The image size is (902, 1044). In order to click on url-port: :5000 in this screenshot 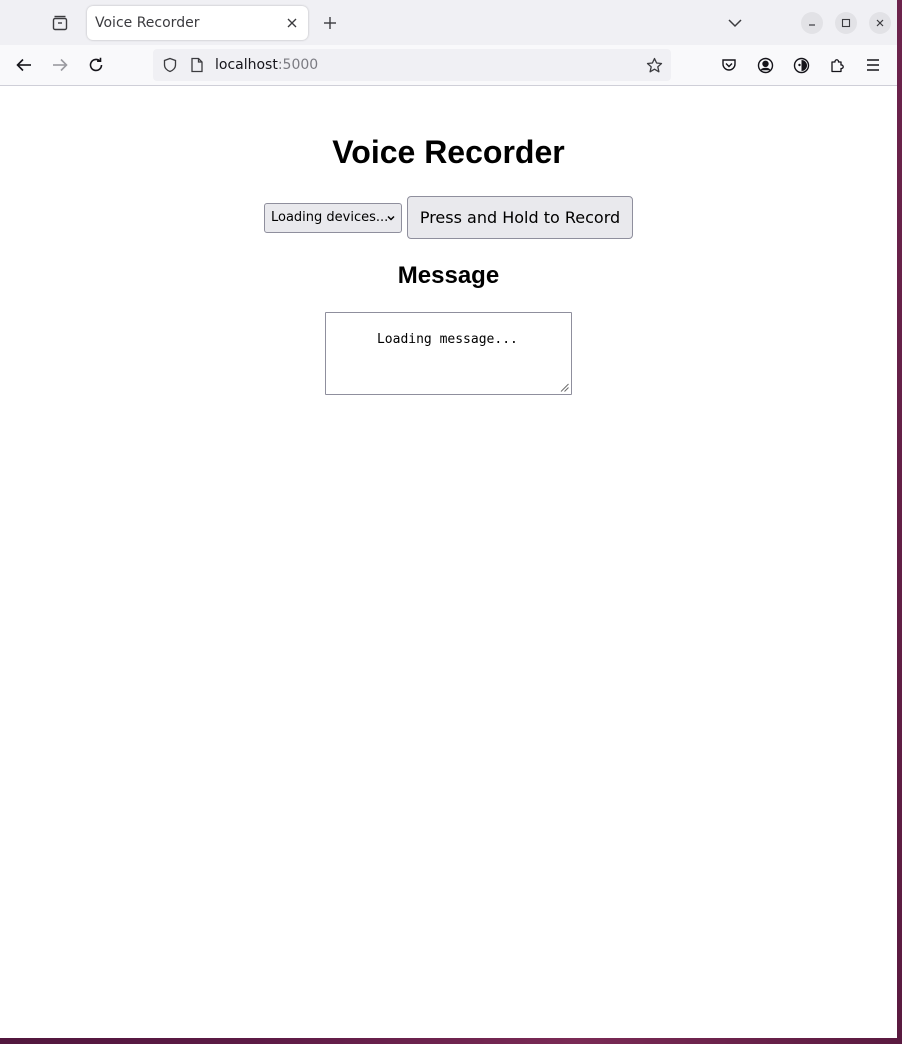, I will do `click(298, 65)`.